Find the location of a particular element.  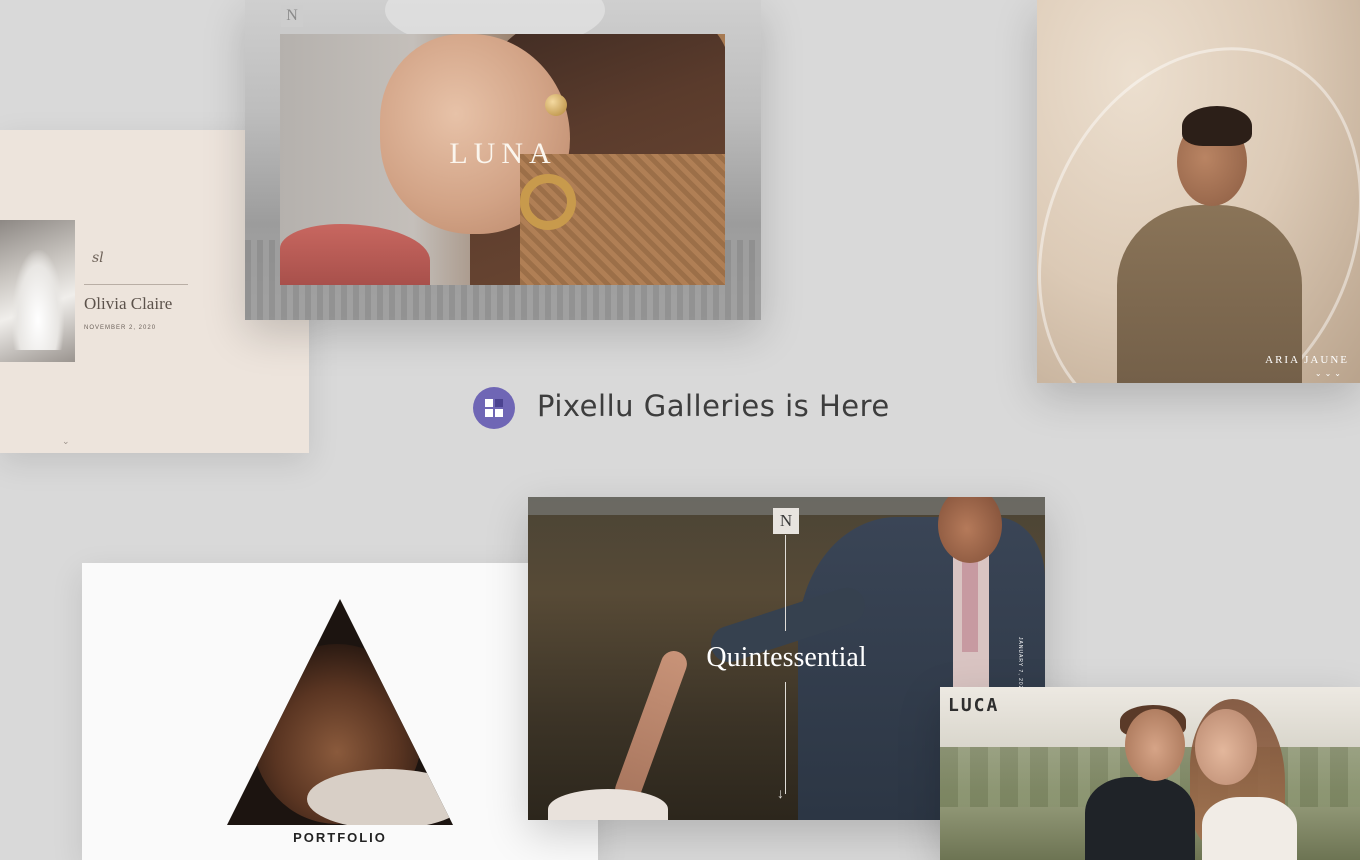

chevron-down-icon: ⌄⌄⌄ is located at coordinates (1329, 373).